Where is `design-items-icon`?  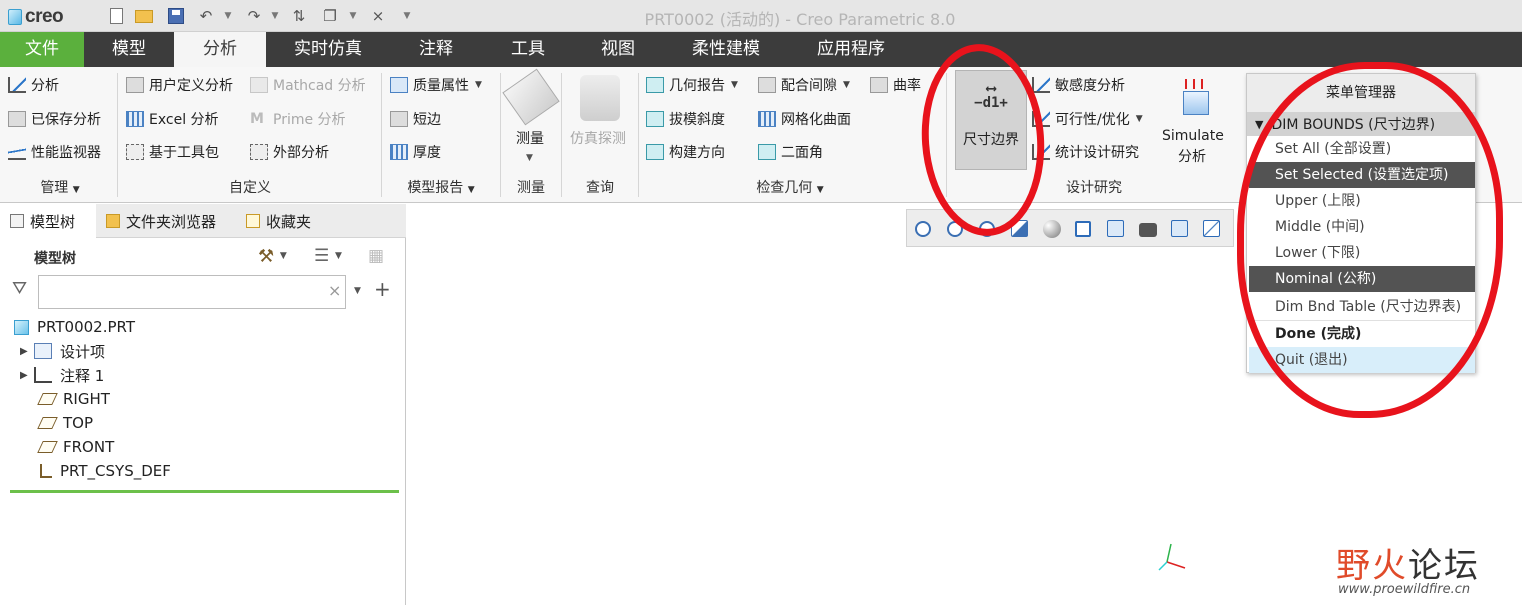 design-items-icon is located at coordinates (43, 351).